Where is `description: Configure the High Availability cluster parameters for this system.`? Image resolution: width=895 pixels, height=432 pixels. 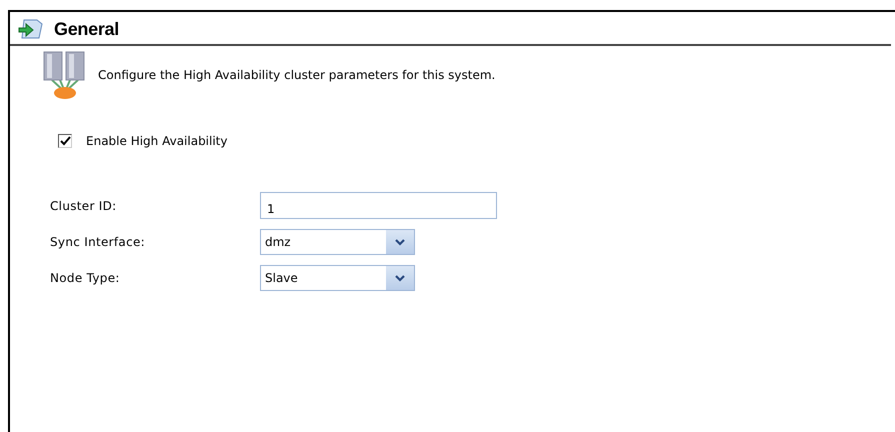 description: Configure the High Availability cluster parameters for this system. is located at coordinates (297, 75).